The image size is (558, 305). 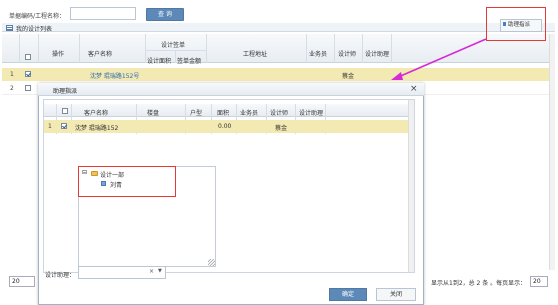 I want to click on column-header-project-address: 工程地址, so click(x=255, y=54).